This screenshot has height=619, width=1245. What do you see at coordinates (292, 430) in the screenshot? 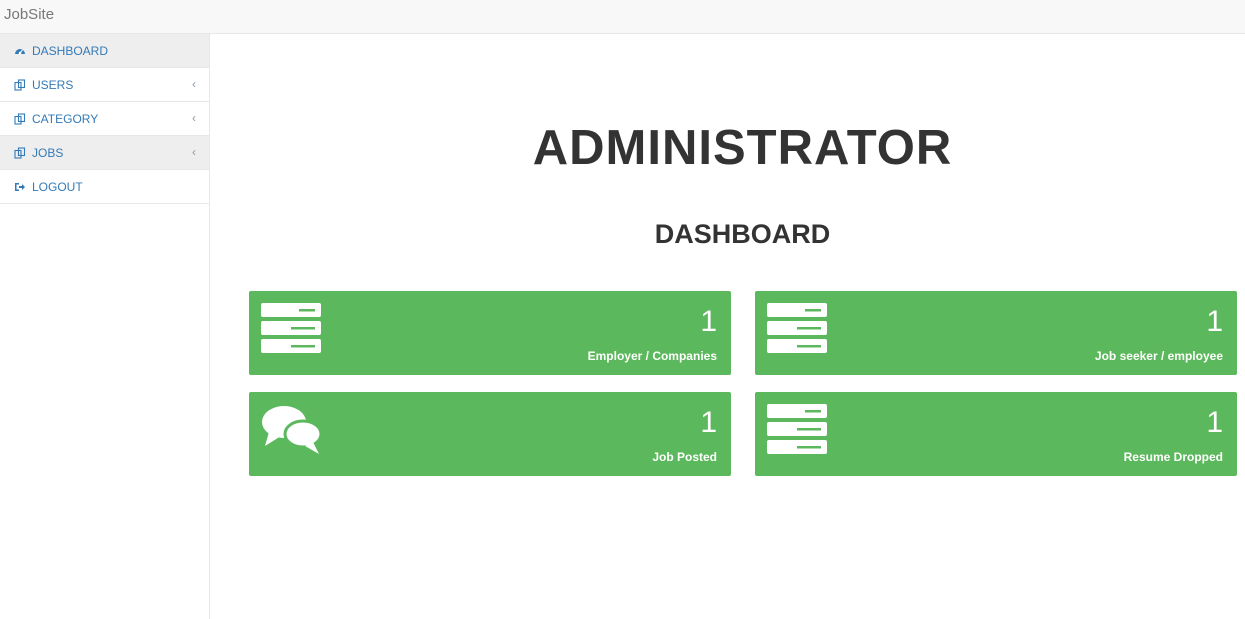
I see `comments-icon` at bounding box center [292, 430].